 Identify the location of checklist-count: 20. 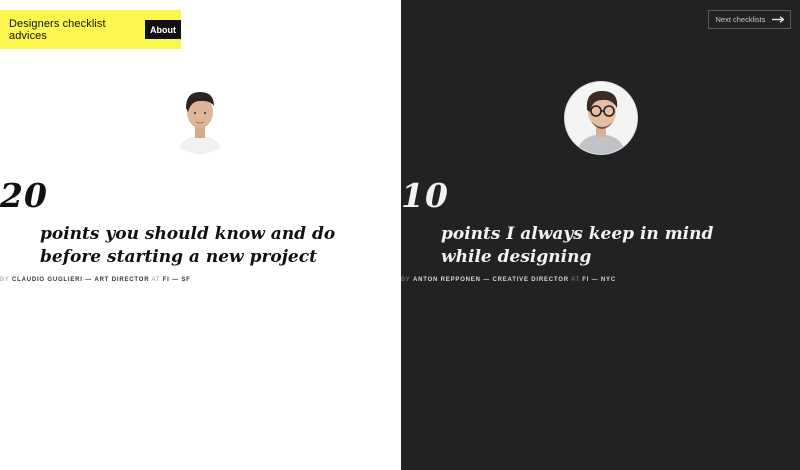
(24, 195).